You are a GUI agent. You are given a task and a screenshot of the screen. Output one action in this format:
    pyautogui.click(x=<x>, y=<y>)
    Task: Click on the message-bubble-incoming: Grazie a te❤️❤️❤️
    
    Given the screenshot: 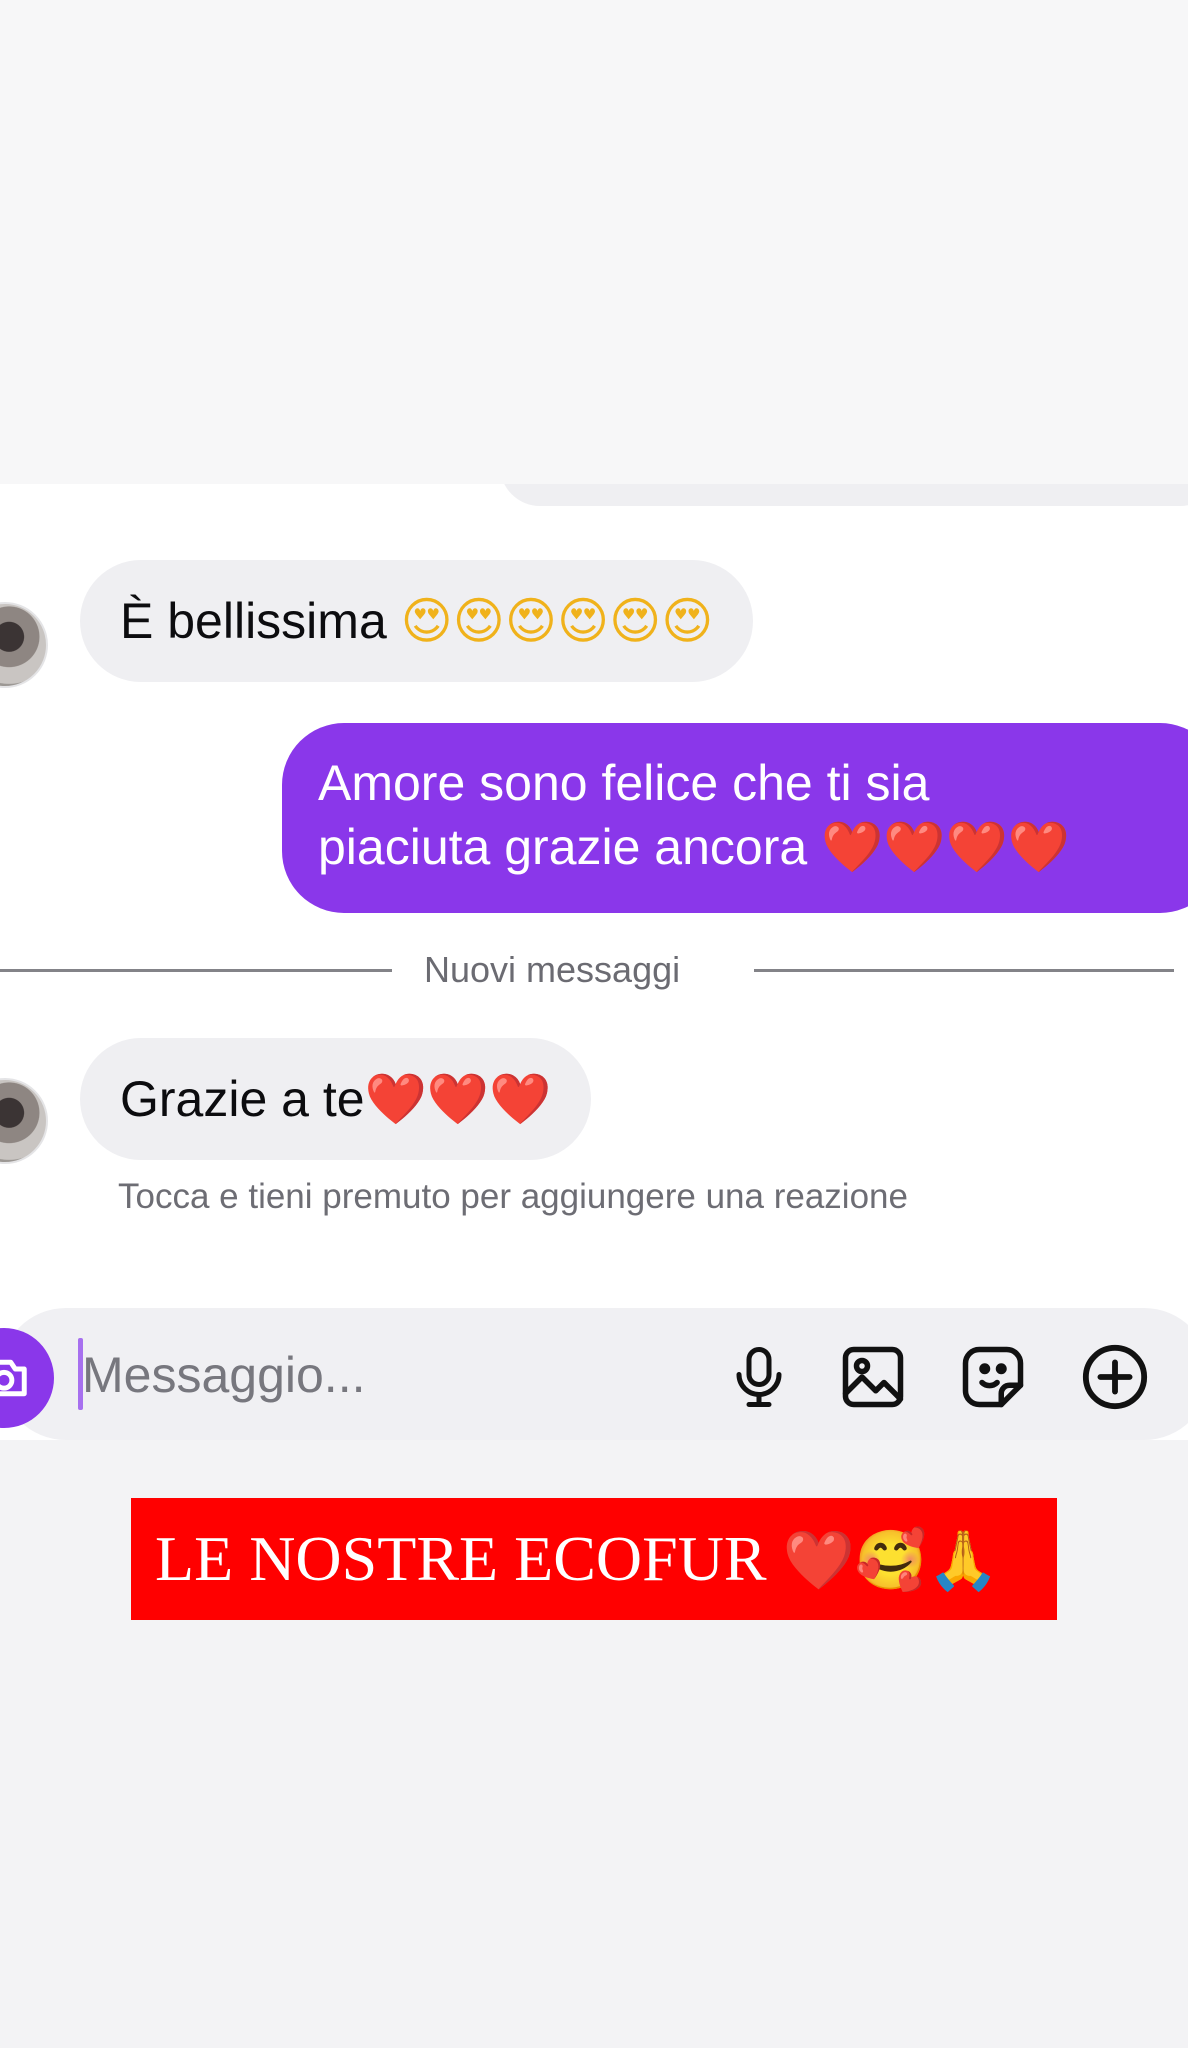 What is the action you would take?
    pyautogui.click(x=336, y=1099)
    